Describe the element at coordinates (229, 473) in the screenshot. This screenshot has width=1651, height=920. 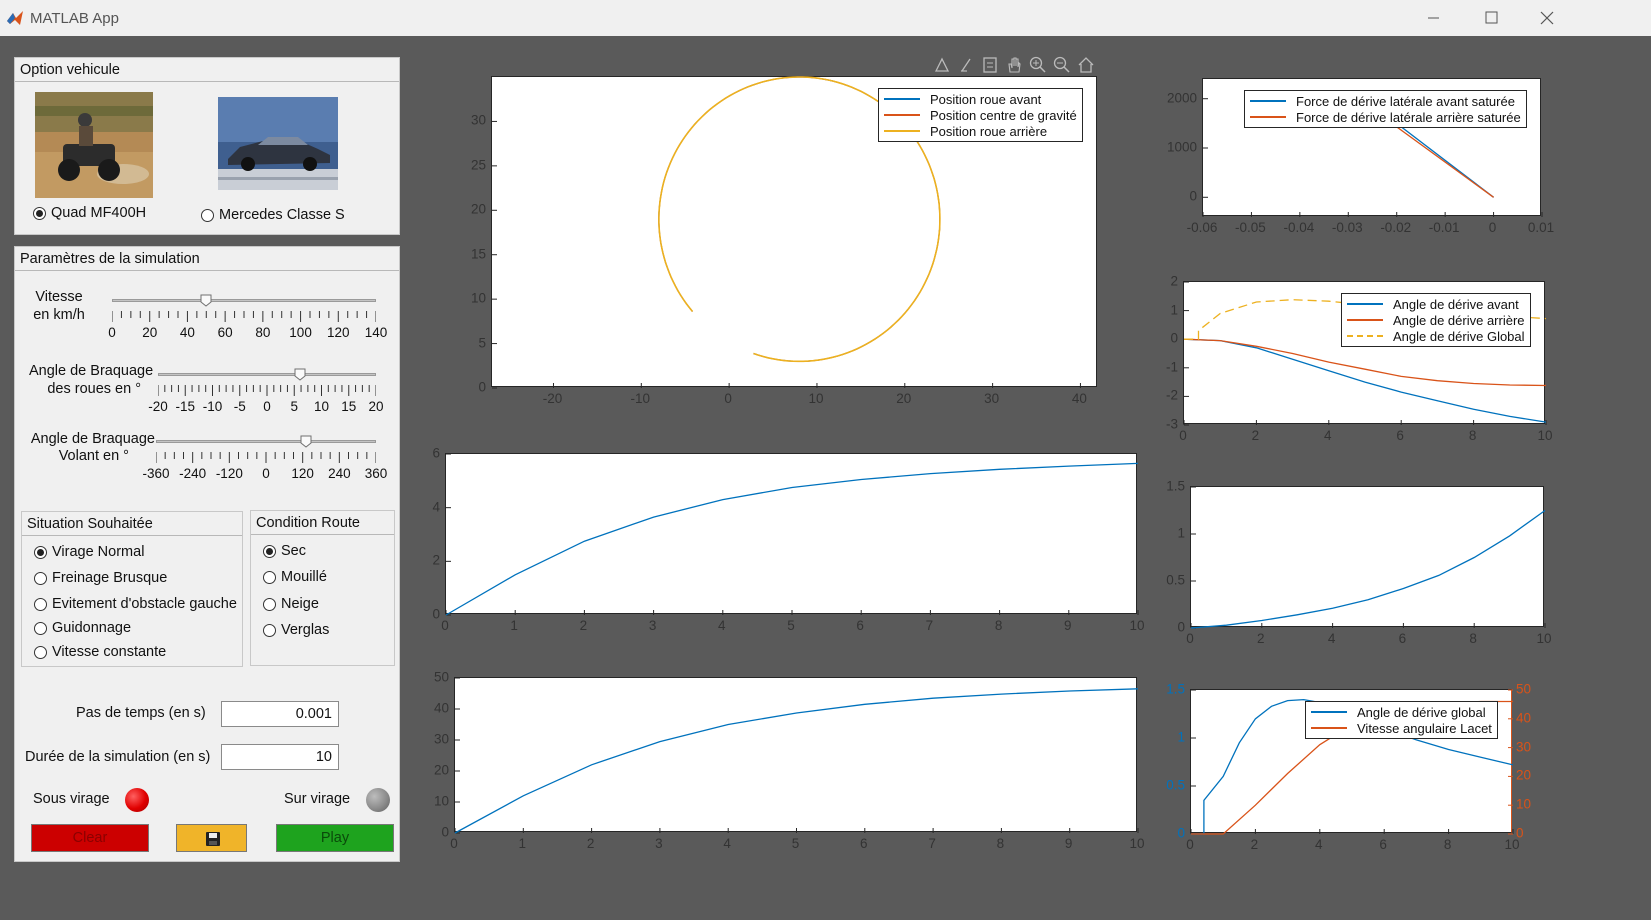
I see `slider-tick-label: -120` at that location.